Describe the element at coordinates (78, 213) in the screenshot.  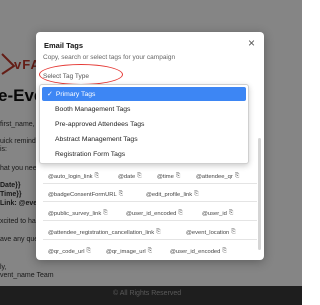
I see `tag-chip: @public_survey_link ⎘` at that location.